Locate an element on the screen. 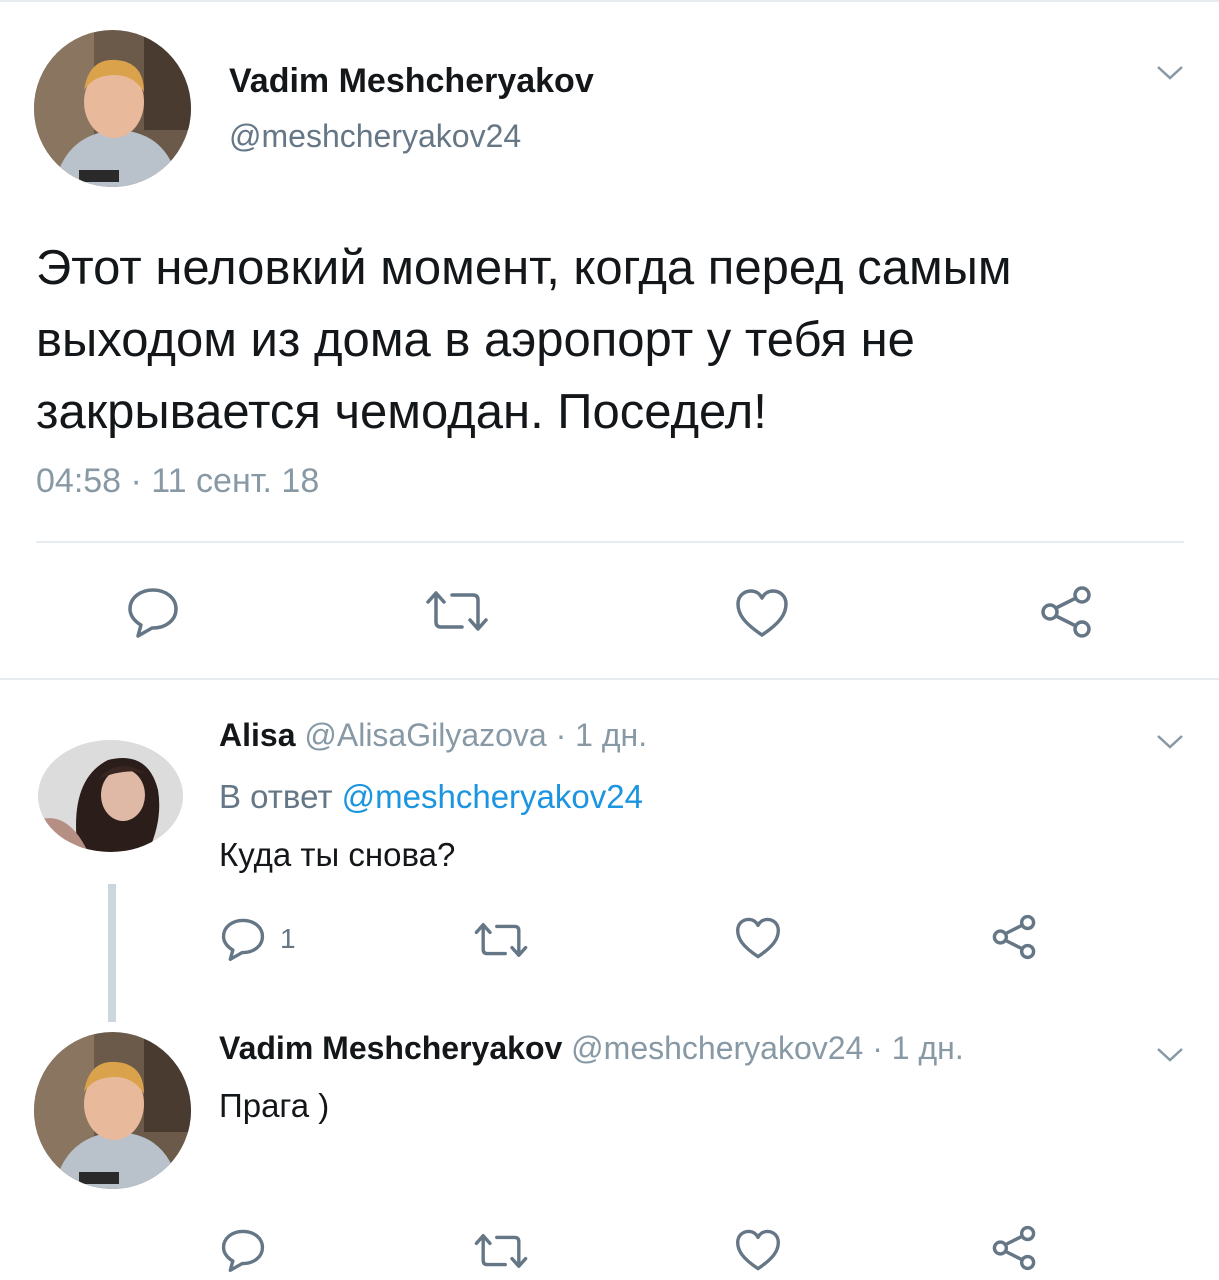 Image resolution: width=1219 pixels, height=1280 pixels. reply-button: 1 is located at coordinates (258, 939).